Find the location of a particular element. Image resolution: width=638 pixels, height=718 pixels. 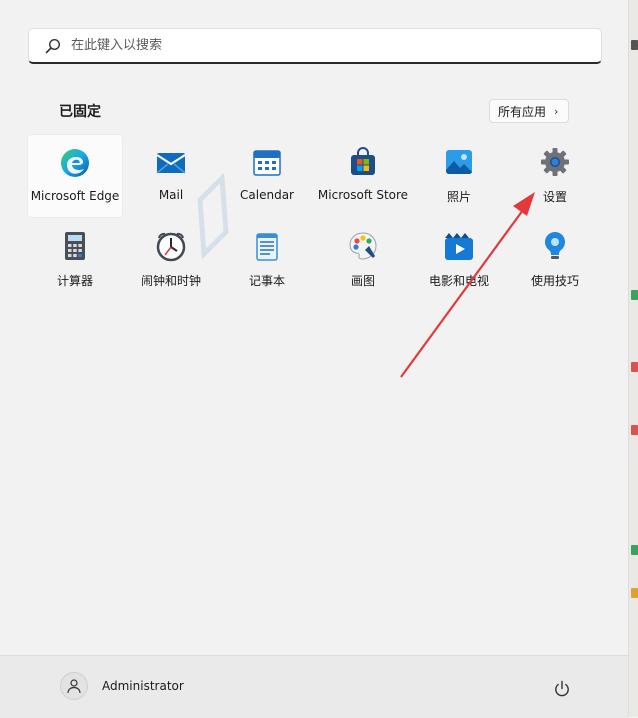

chevron-right-icon: › is located at coordinates (556, 111).